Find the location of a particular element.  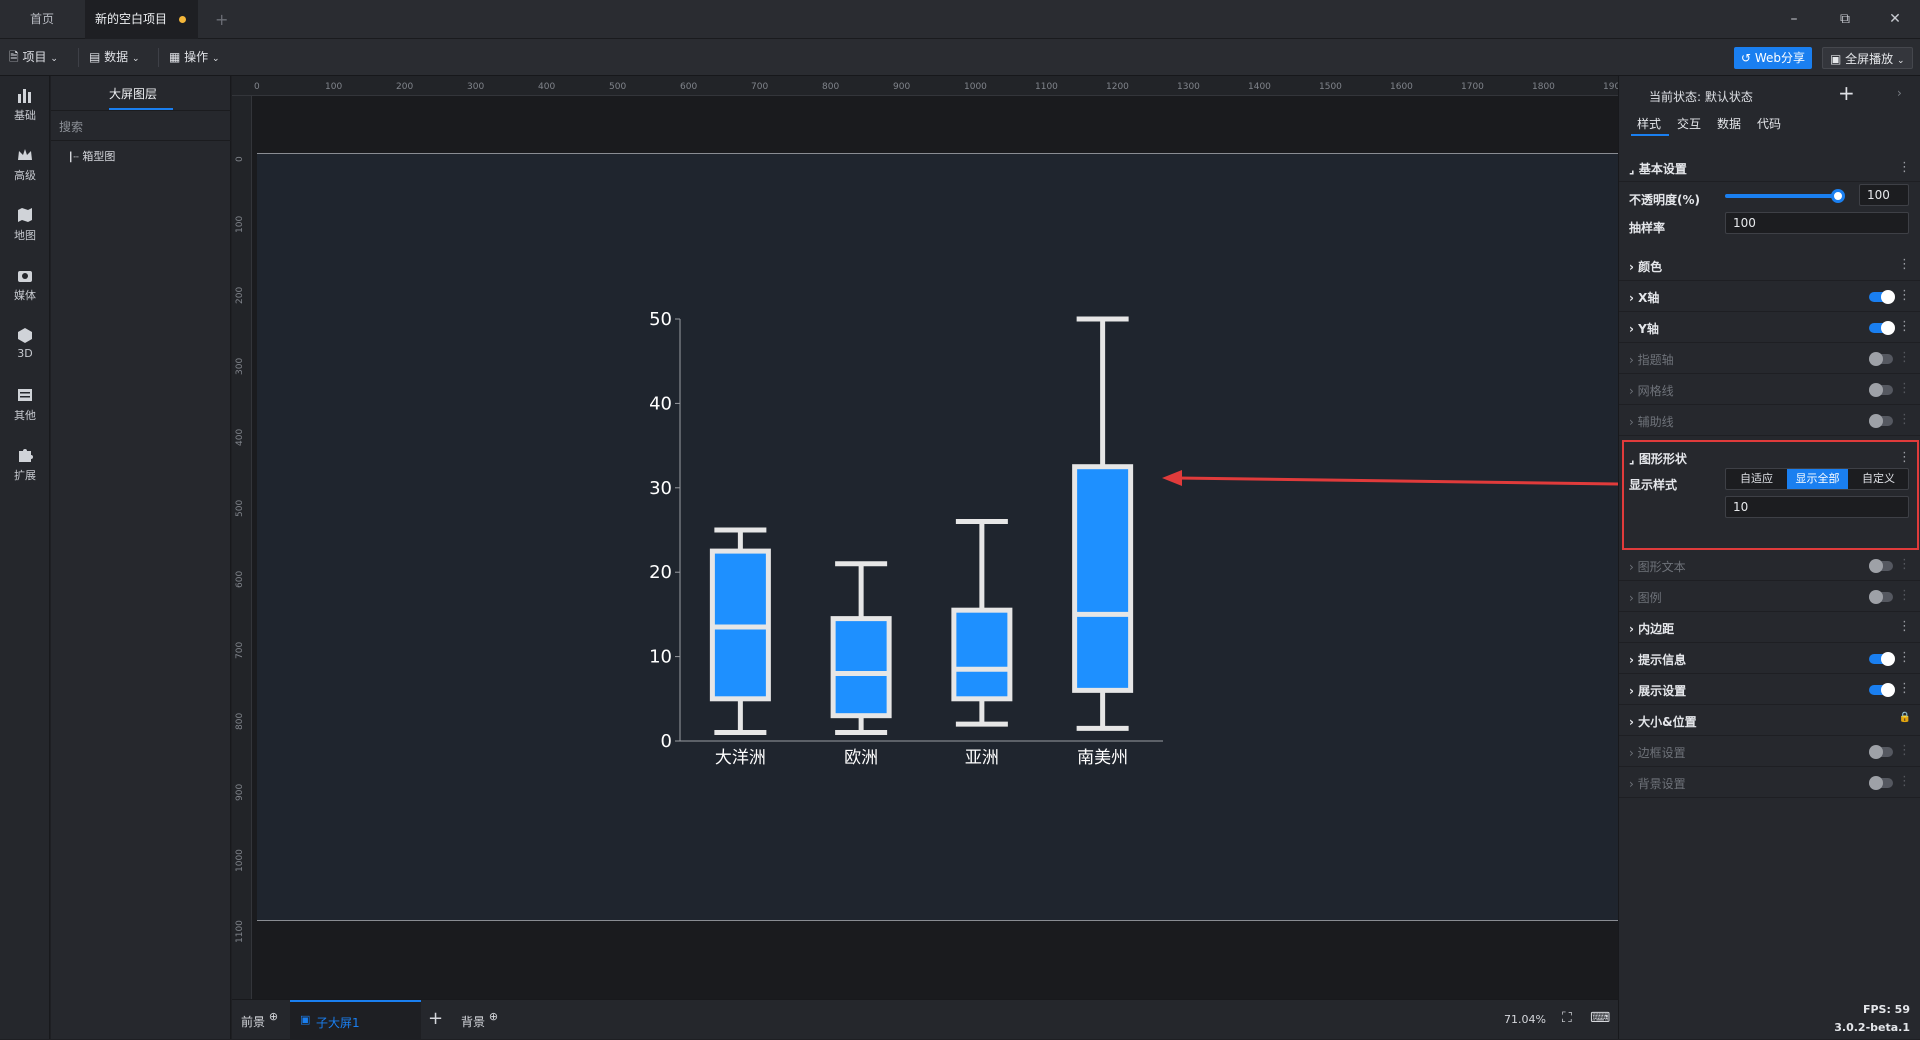

fullscreen-play-button: ▣ 全屏播放 ⌄ is located at coordinates (1867, 58).